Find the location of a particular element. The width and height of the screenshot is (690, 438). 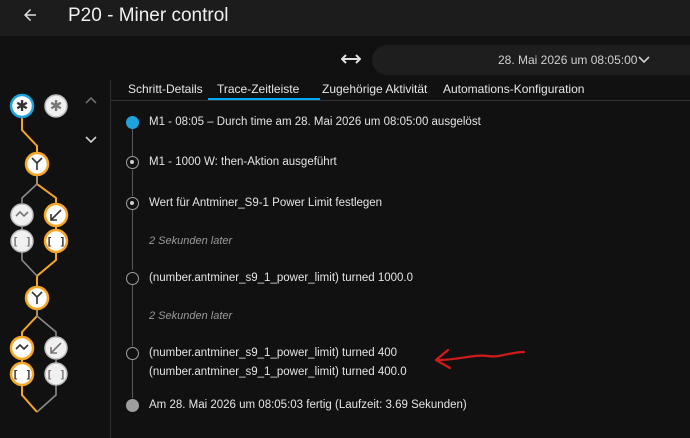

timeline-finish-dot is located at coordinates (132, 405).